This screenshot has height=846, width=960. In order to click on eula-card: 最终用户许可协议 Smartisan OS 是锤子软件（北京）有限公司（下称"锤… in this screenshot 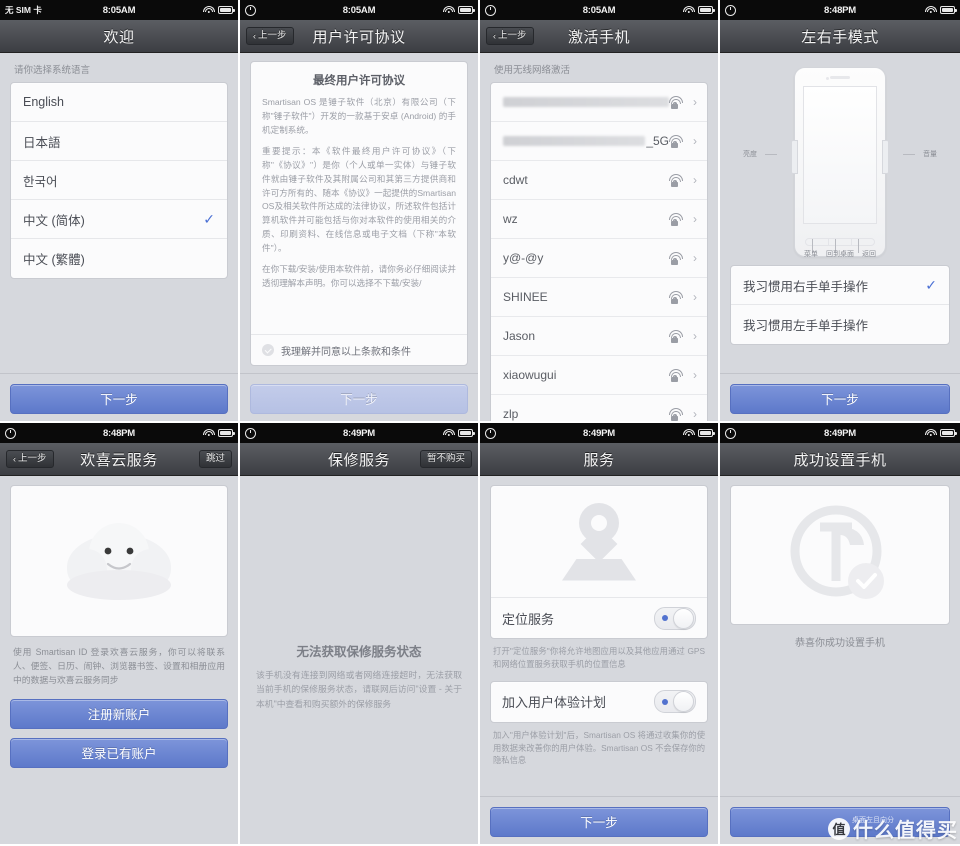, I will do `click(359, 213)`.